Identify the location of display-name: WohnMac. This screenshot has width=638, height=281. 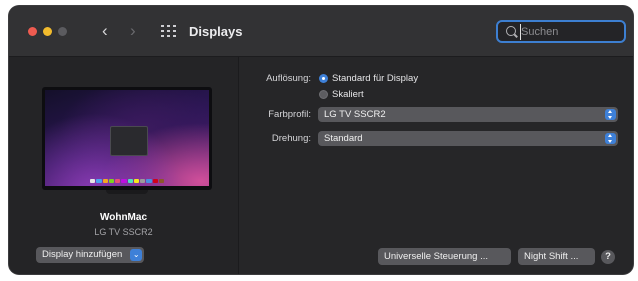
(123, 217).